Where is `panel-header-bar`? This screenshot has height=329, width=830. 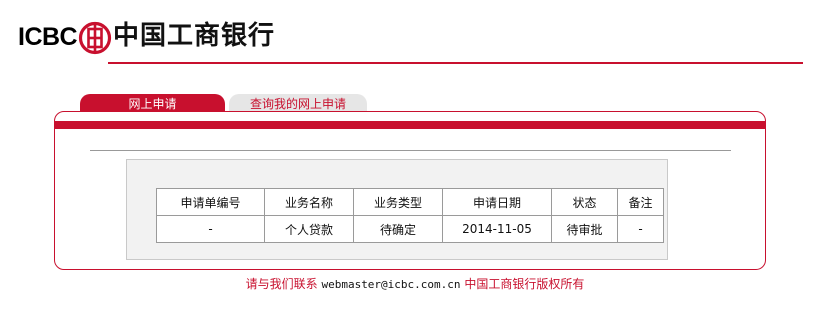
panel-header-bar is located at coordinates (410, 125).